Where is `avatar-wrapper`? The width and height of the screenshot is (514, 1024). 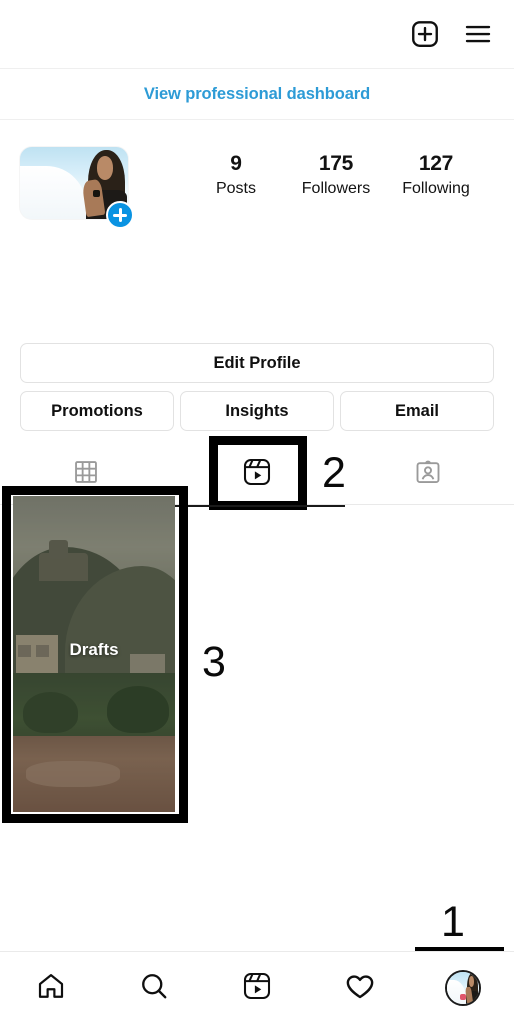 avatar-wrapper is located at coordinates (77, 188).